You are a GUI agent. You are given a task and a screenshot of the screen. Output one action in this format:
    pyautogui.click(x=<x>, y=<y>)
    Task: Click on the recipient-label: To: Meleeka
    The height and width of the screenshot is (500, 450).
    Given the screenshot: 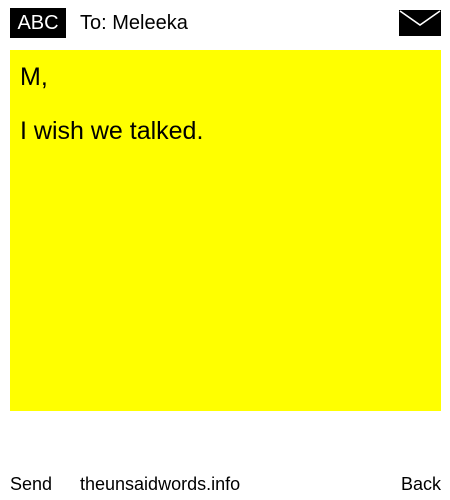 What is the action you would take?
    pyautogui.click(x=134, y=23)
    